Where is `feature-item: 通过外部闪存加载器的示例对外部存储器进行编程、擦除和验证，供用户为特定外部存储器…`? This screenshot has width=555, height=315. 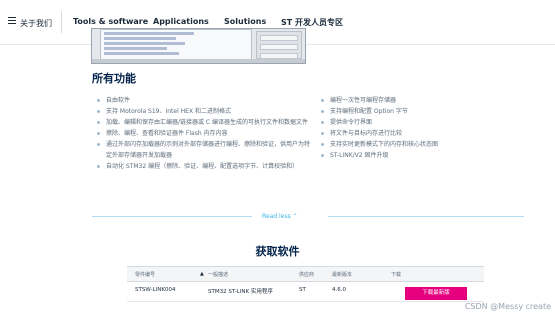
feature-item: 通过外部闪存加载器的示例对外部存储器进行编程、擦除和验证，供用户为特定外部存储器… is located at coordinates (203, 150).